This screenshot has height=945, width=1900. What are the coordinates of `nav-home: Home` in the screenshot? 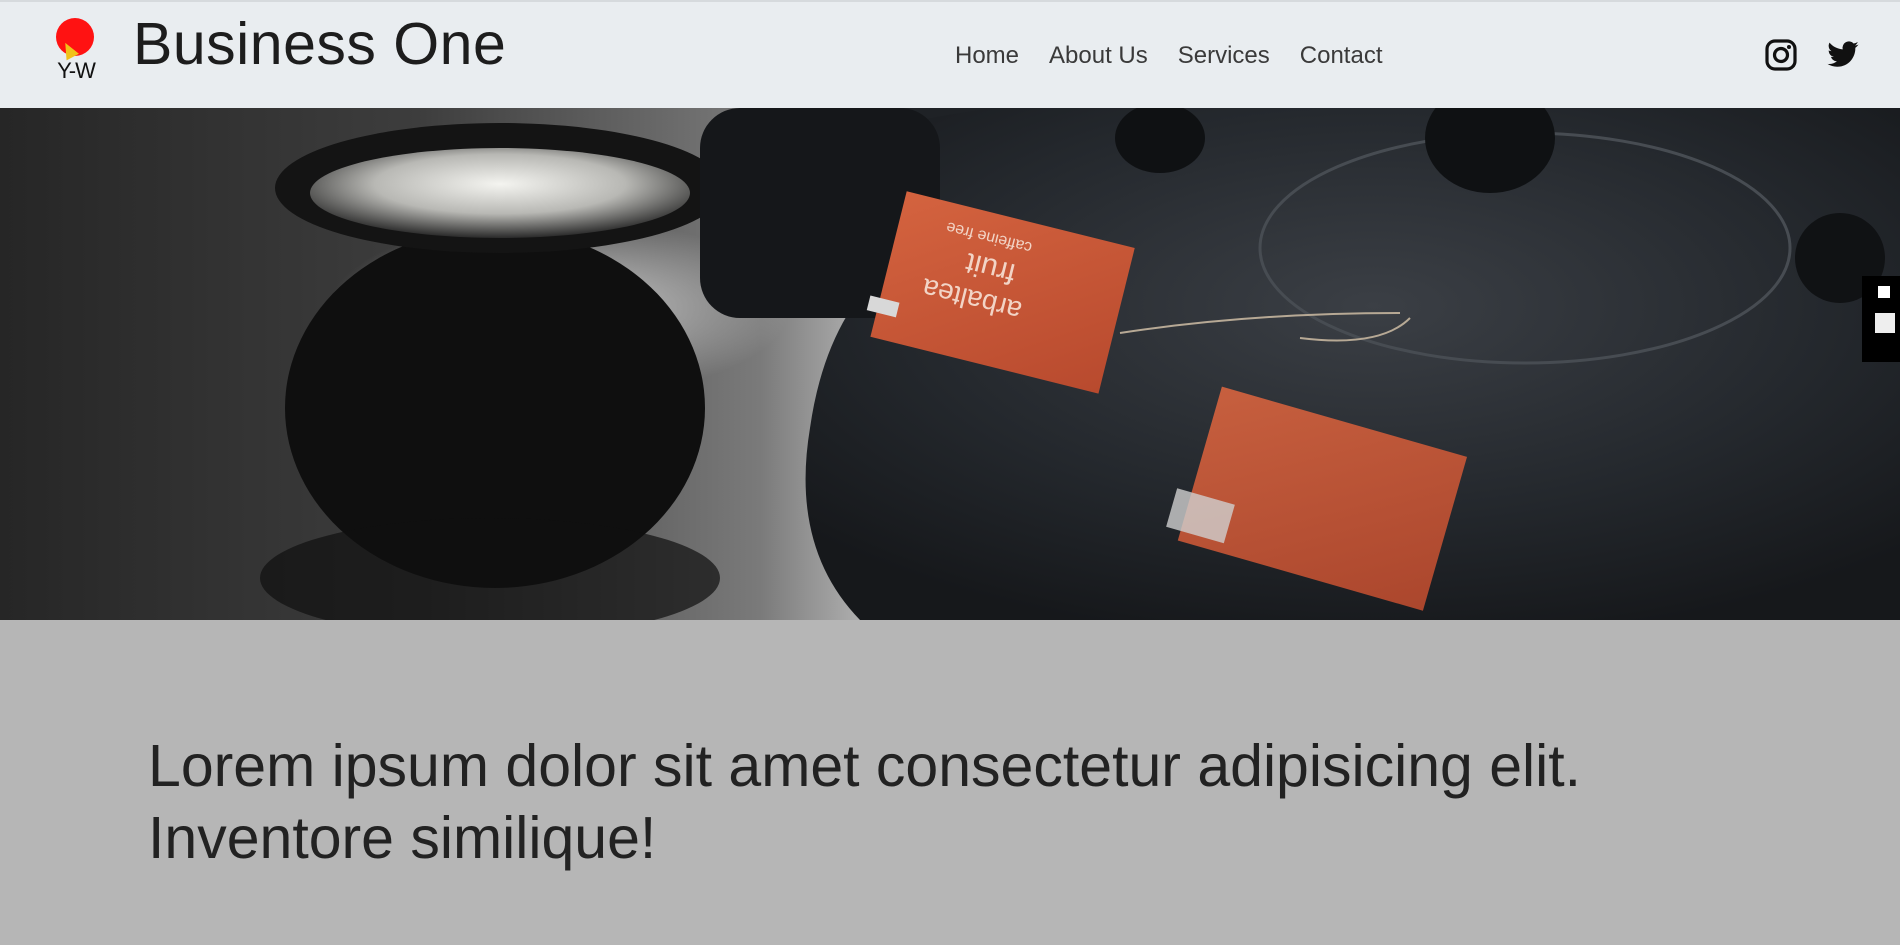 It's located at (987, 56).